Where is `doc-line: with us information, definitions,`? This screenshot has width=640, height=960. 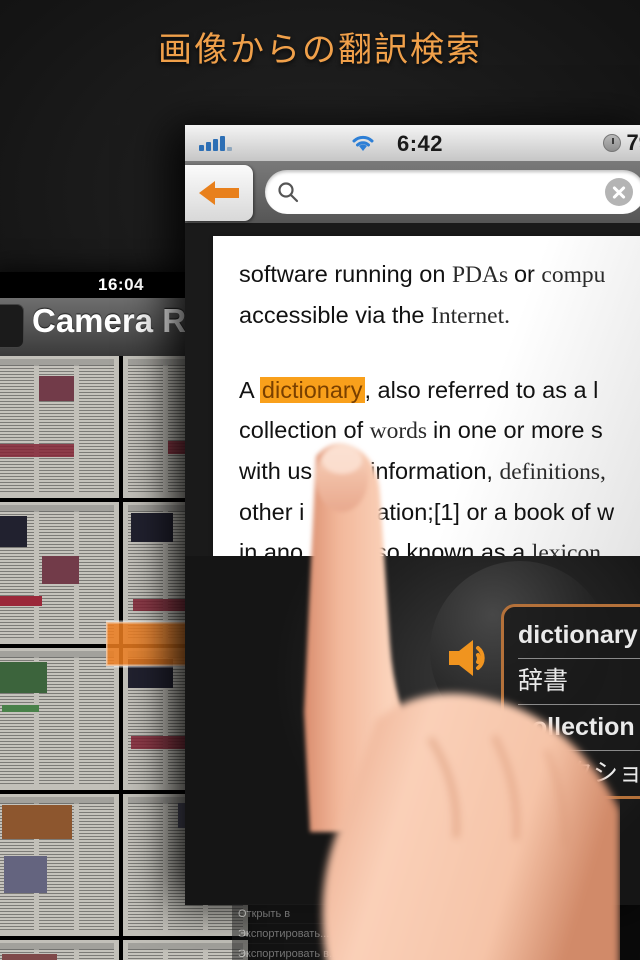 doc-line: with us information, definitions, is located at coordinates (422, 471).